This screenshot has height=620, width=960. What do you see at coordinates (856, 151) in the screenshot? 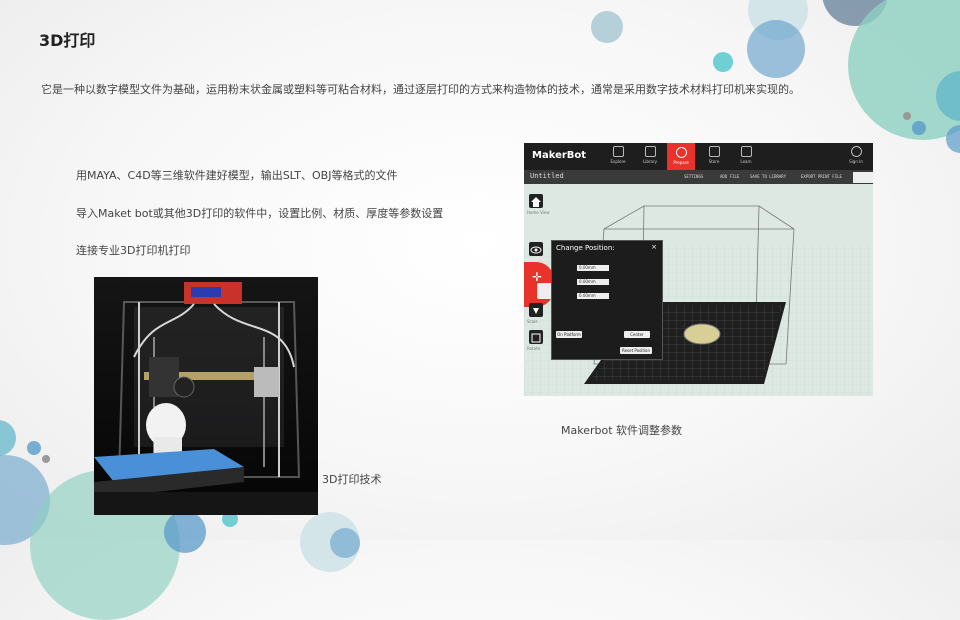
I see `user-icon` at bounding box center [856, 151].